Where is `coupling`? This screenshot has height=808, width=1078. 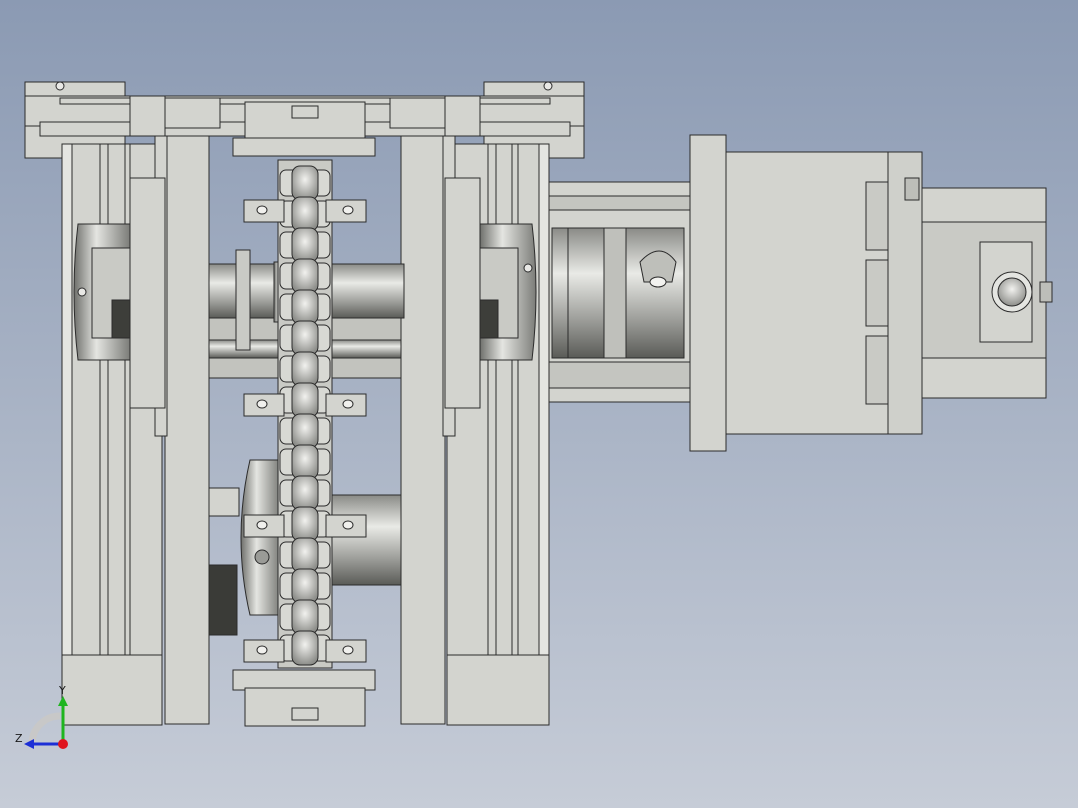 coupling is located at coordinates (620, 292).